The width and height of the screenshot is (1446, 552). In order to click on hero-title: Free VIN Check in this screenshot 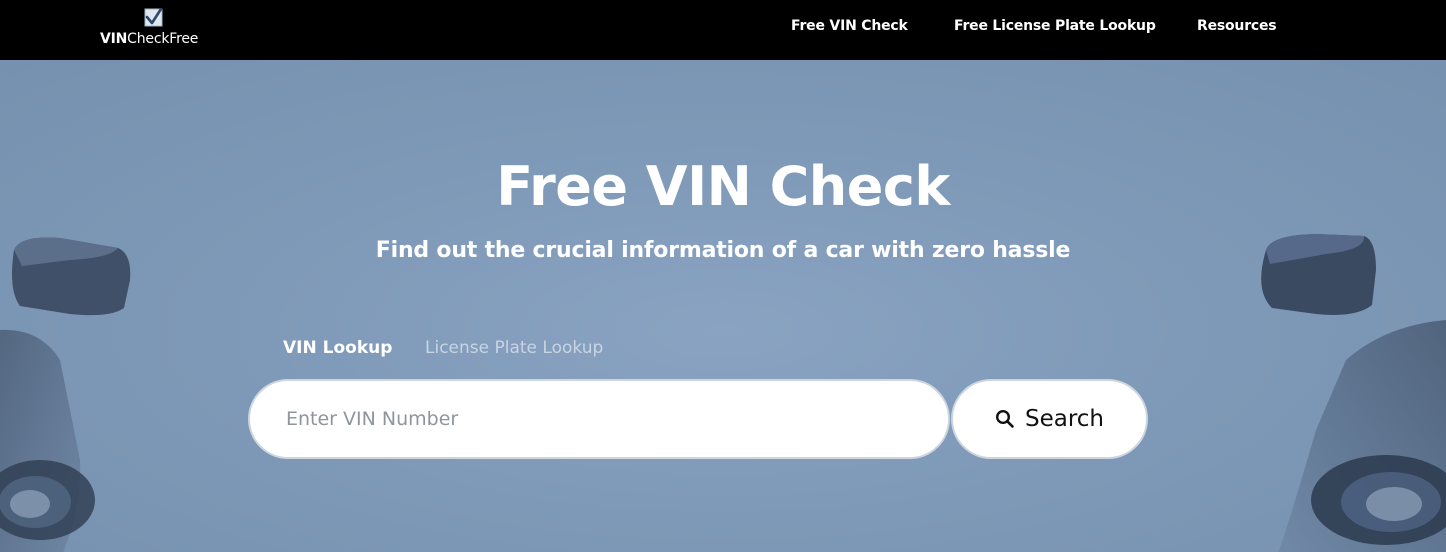, I will do `click(723, 186)`.